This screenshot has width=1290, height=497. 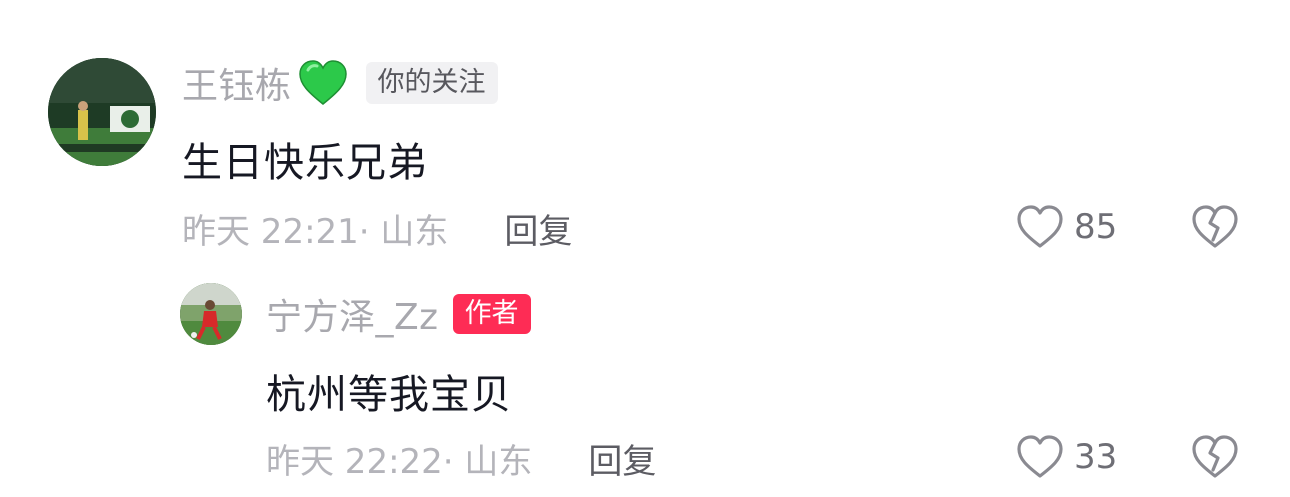 I want to click on username: 王钰栋, so click(x=237, y=83).